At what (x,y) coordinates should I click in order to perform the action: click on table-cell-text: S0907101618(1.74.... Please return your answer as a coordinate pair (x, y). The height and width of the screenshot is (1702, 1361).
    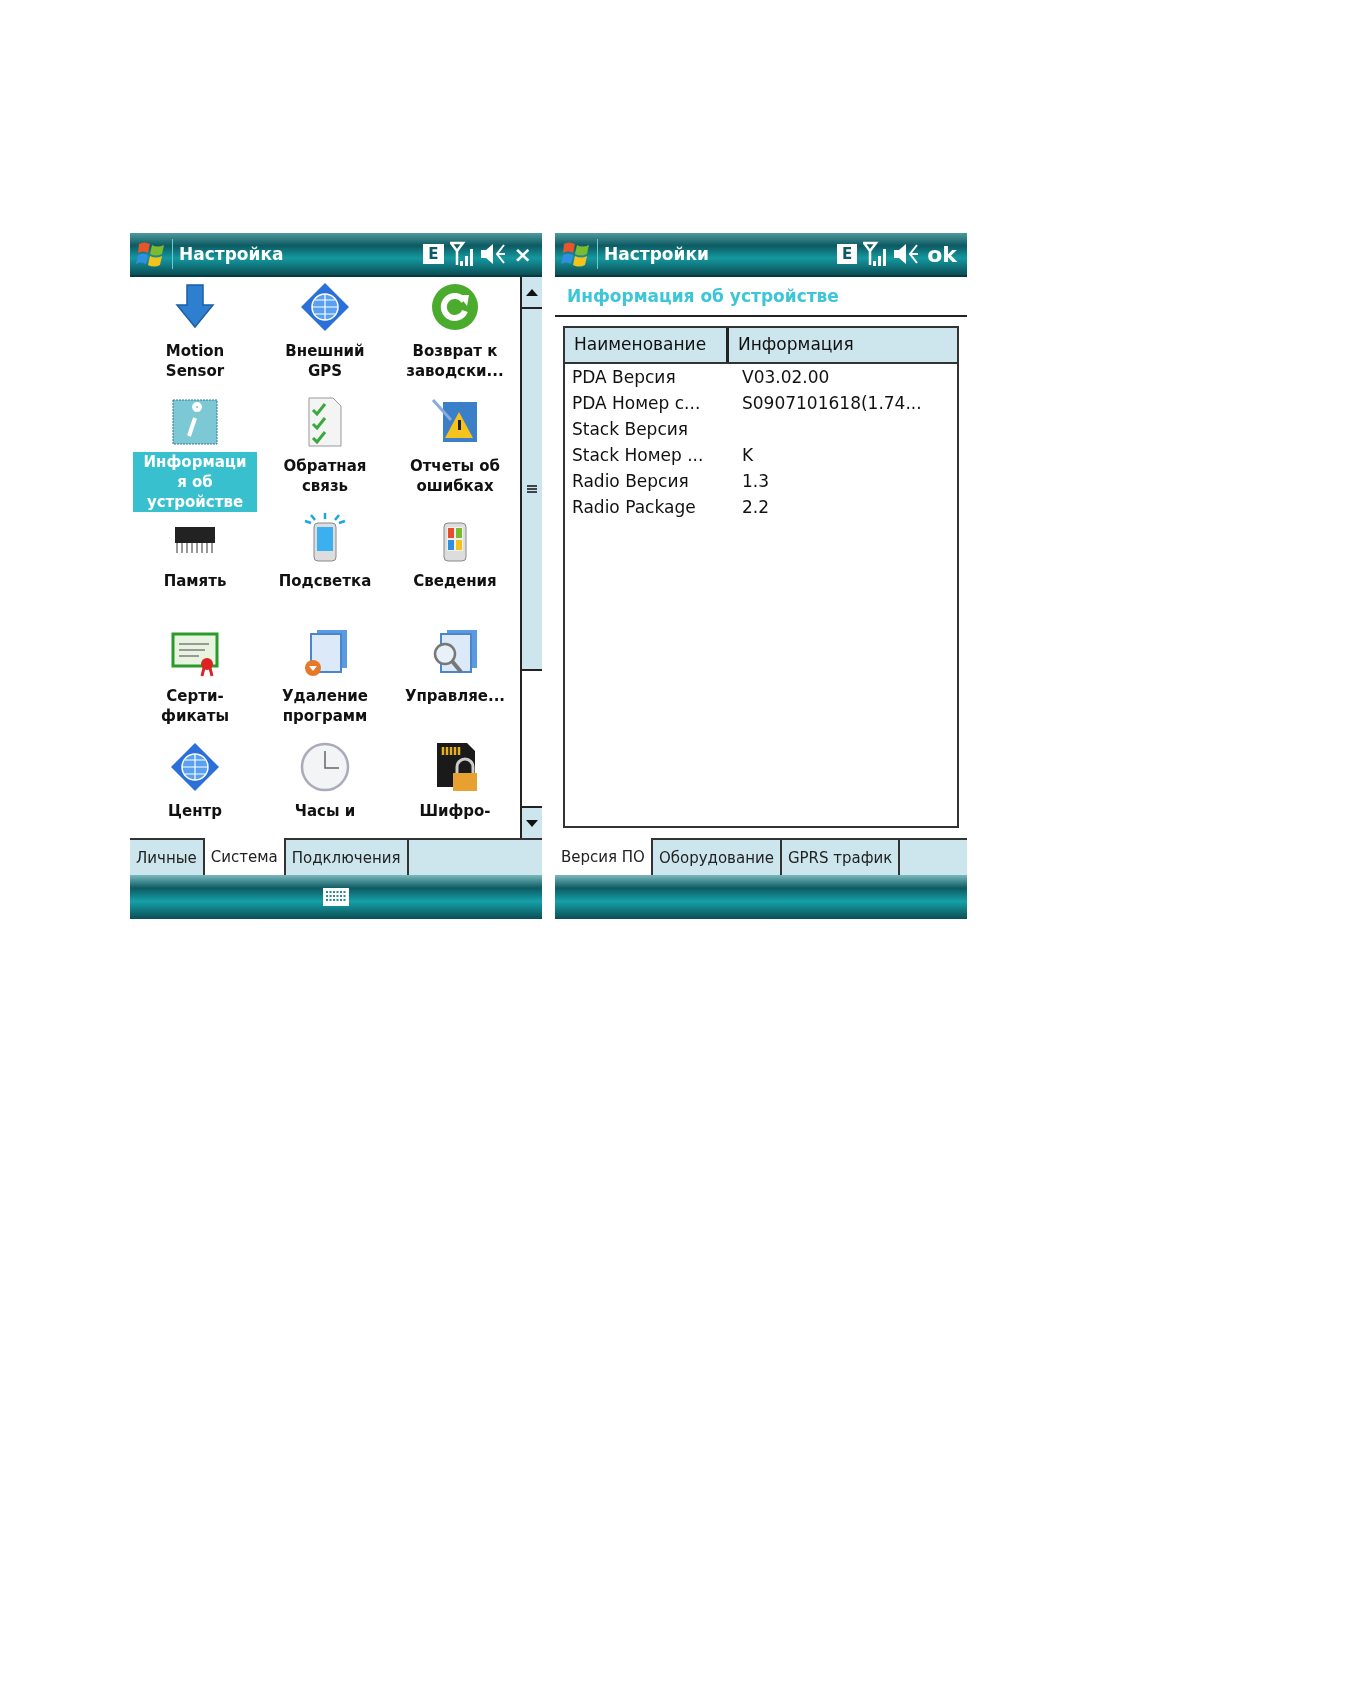
    Looking at the image, I should click on (832, 403).